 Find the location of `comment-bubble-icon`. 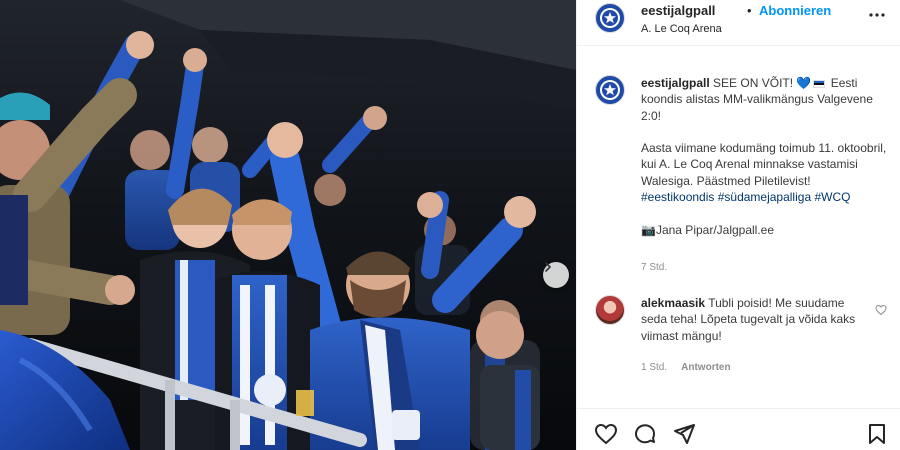

comment-bubble-icon is located at coordinates (645, 434).